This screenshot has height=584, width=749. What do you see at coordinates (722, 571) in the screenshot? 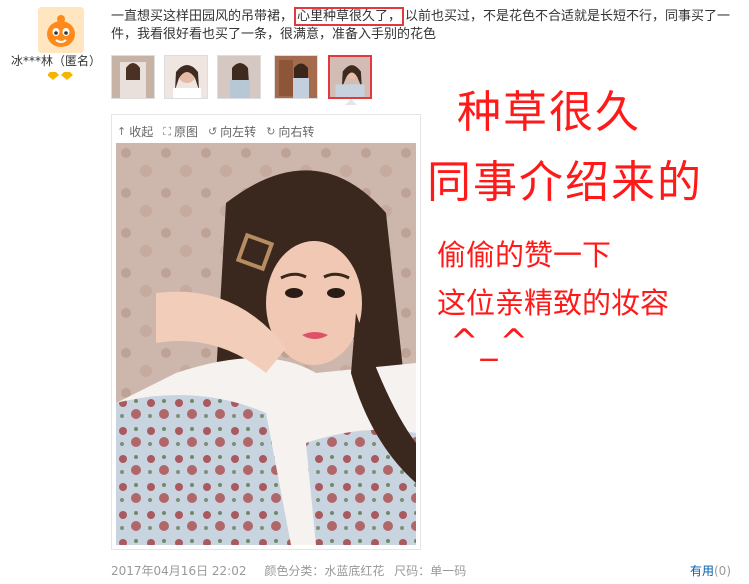
I see `useful-count: (0)` at bounding box center [722, 571].